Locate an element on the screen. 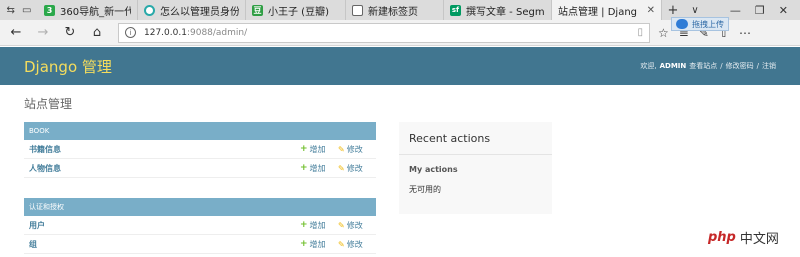 The image size is (800, 257). minimize-icon: — is located at coordinates (735, 10).